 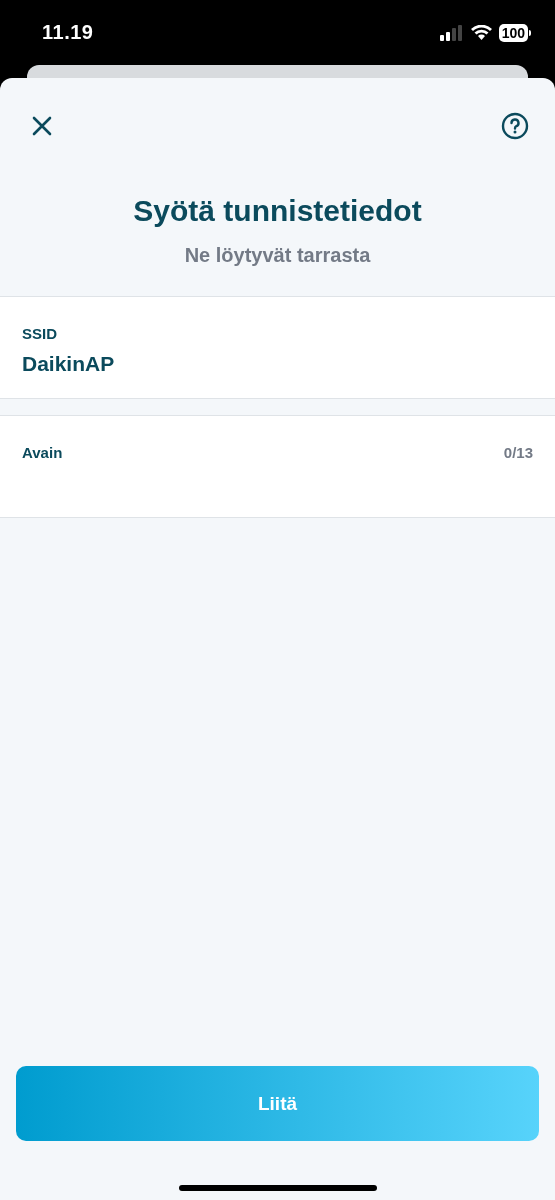 I want to click on character-counter: 0/13, so click(x=518, y=452).